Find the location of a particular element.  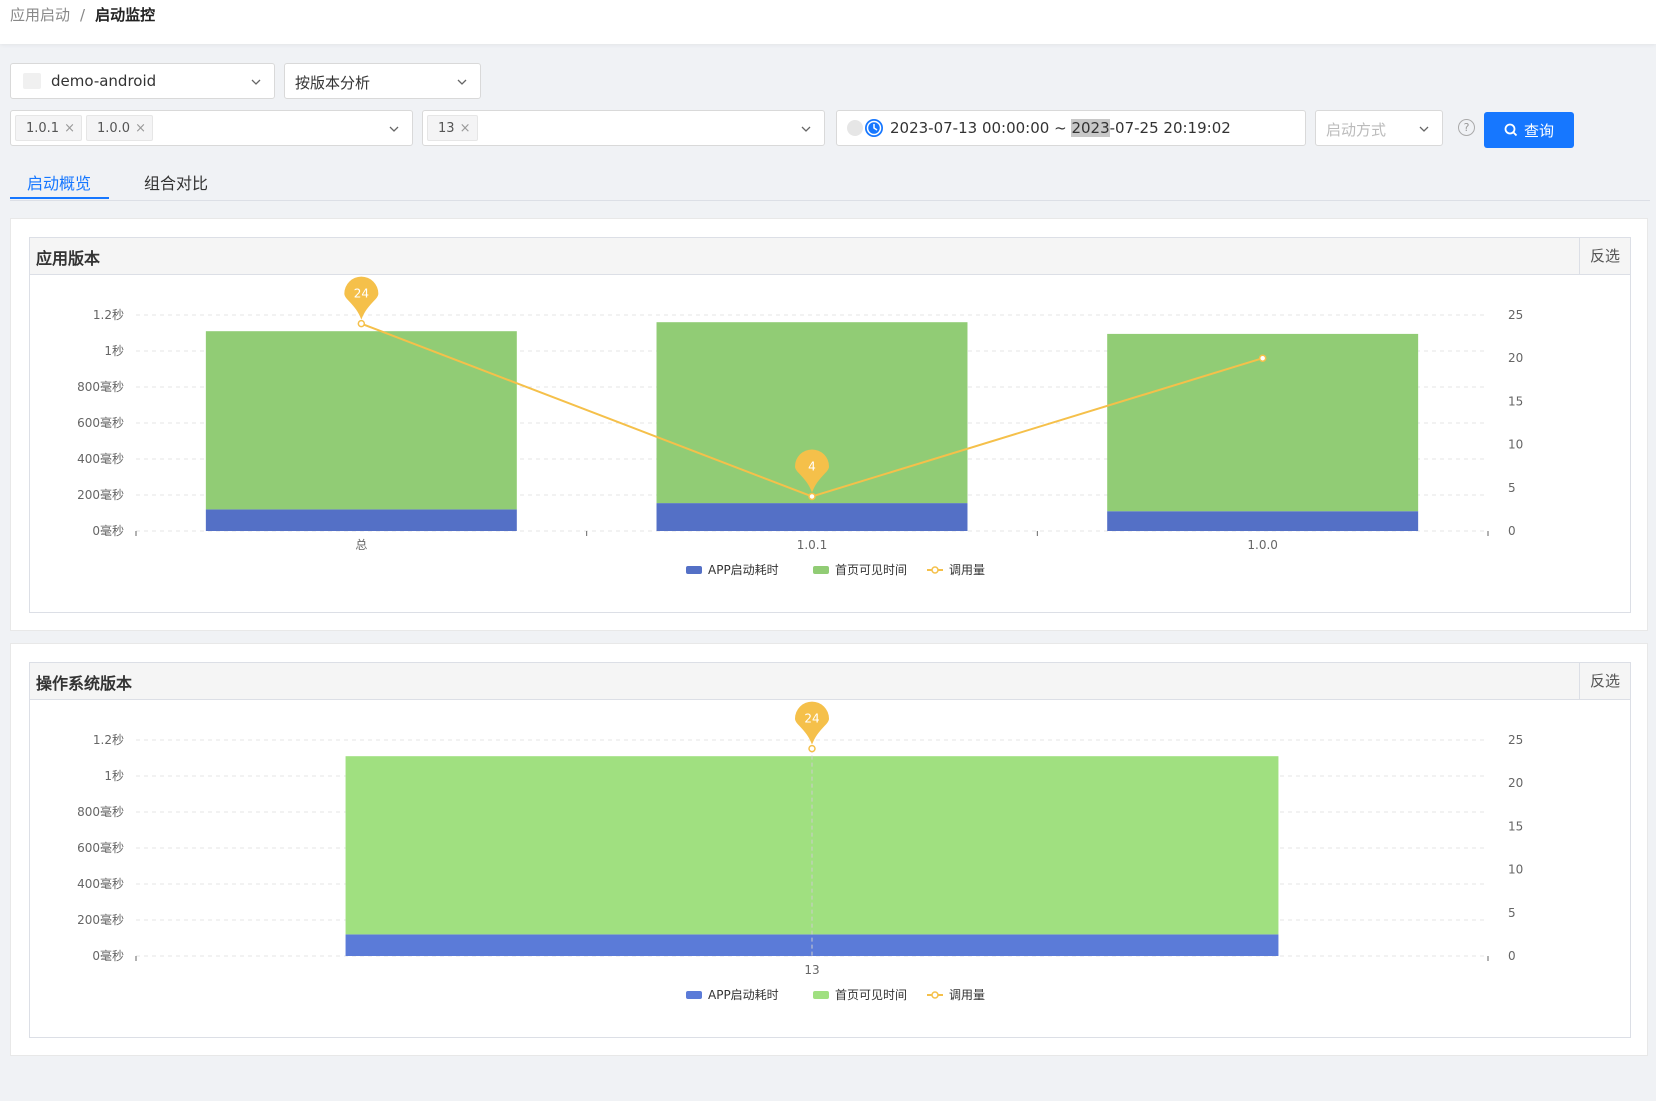

x-tick-label: 13 is located at coordinates (811, 970).